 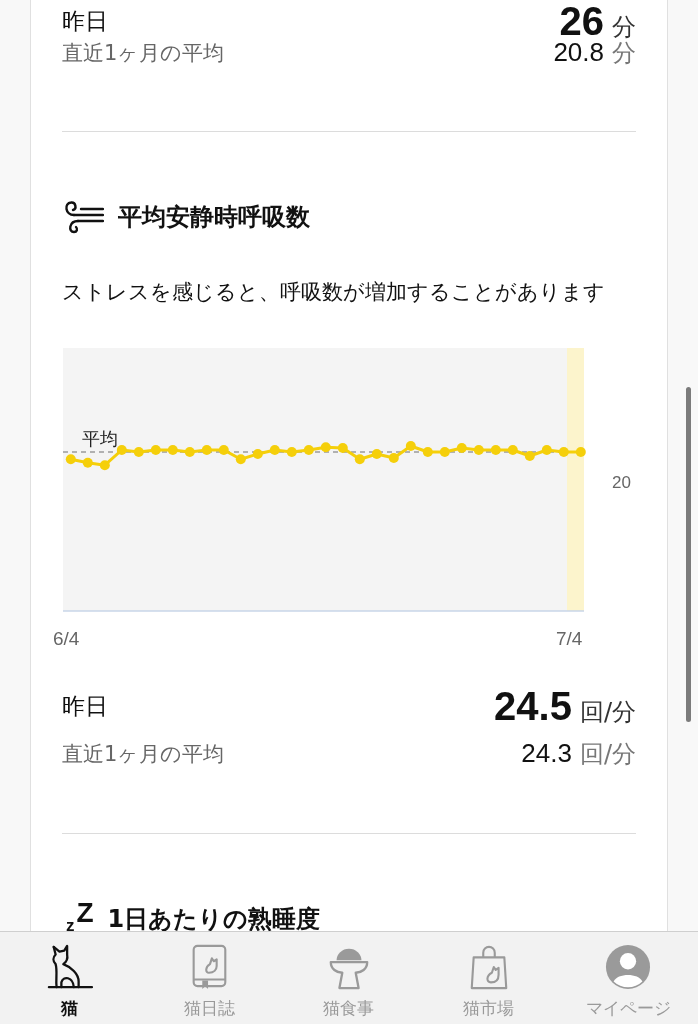 What do you see at coordinates (533, 706) in the screenshot?
I see `yesterday-value: 24.5` at bounding box center [533, 706].